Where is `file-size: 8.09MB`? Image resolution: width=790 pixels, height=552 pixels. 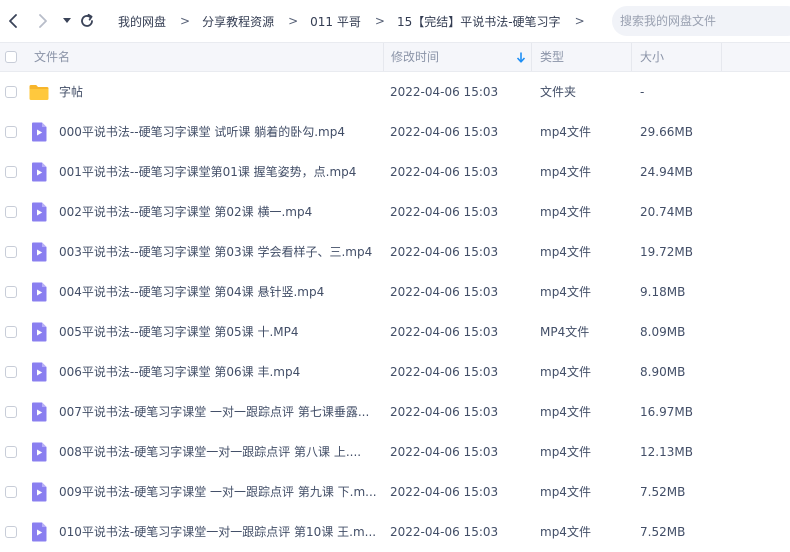 file-size: 8.09MB is located at coordinates (663, 332).